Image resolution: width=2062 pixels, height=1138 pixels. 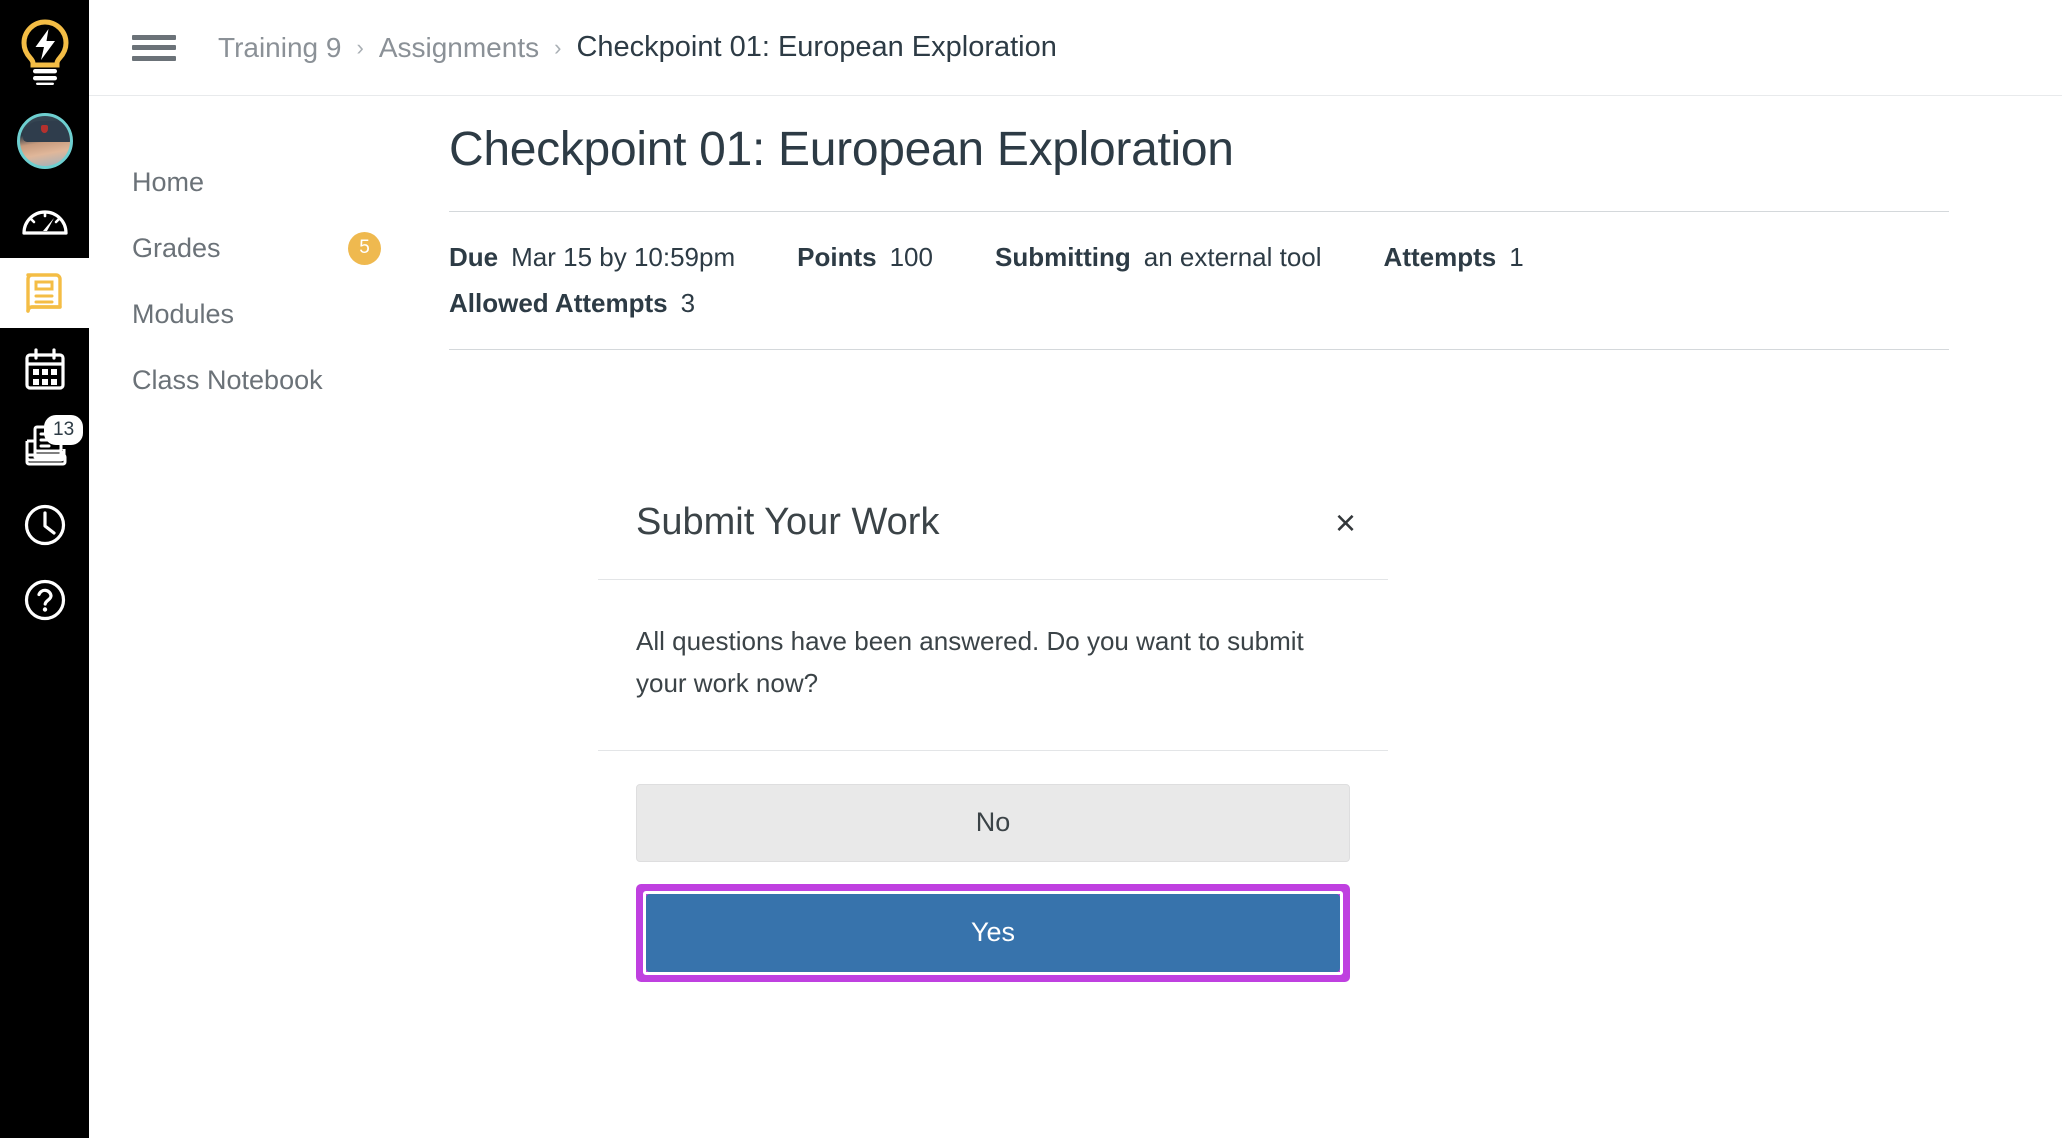 What do you see at coordinates (688, 302) in the screenshot?
I see `allowed-attempts-value: 3` at bounding box center [688, 302].